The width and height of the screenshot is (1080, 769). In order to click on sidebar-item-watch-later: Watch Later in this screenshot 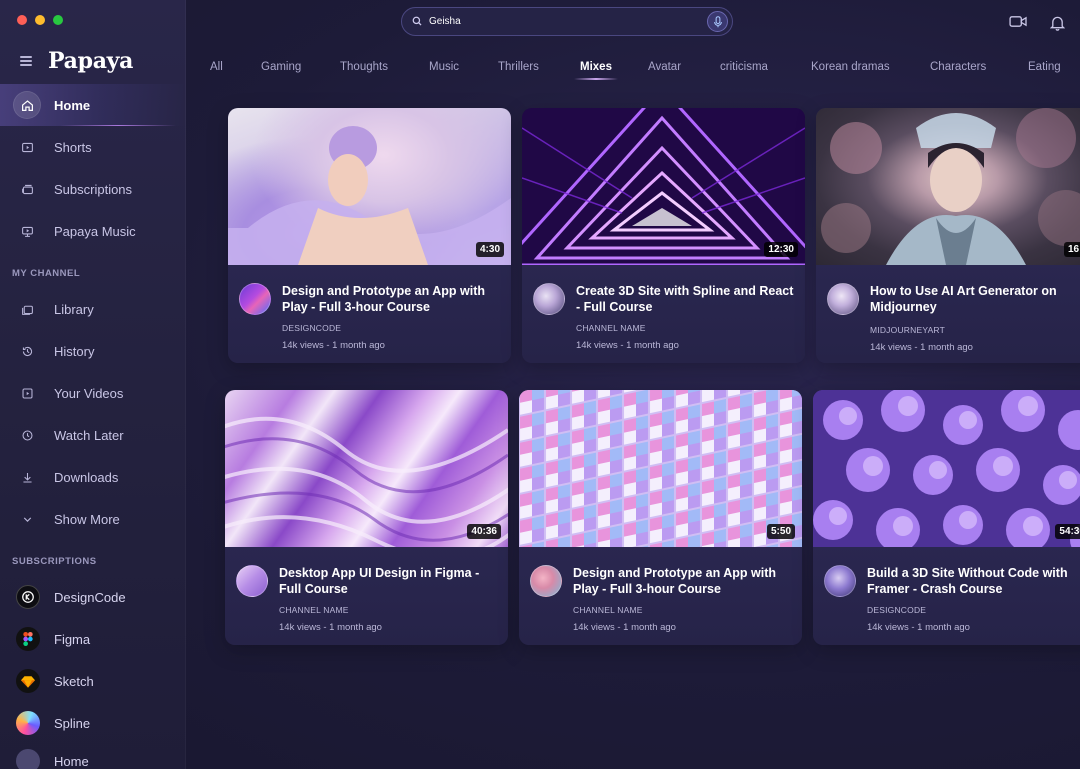, I will do `click(93, 435)`.